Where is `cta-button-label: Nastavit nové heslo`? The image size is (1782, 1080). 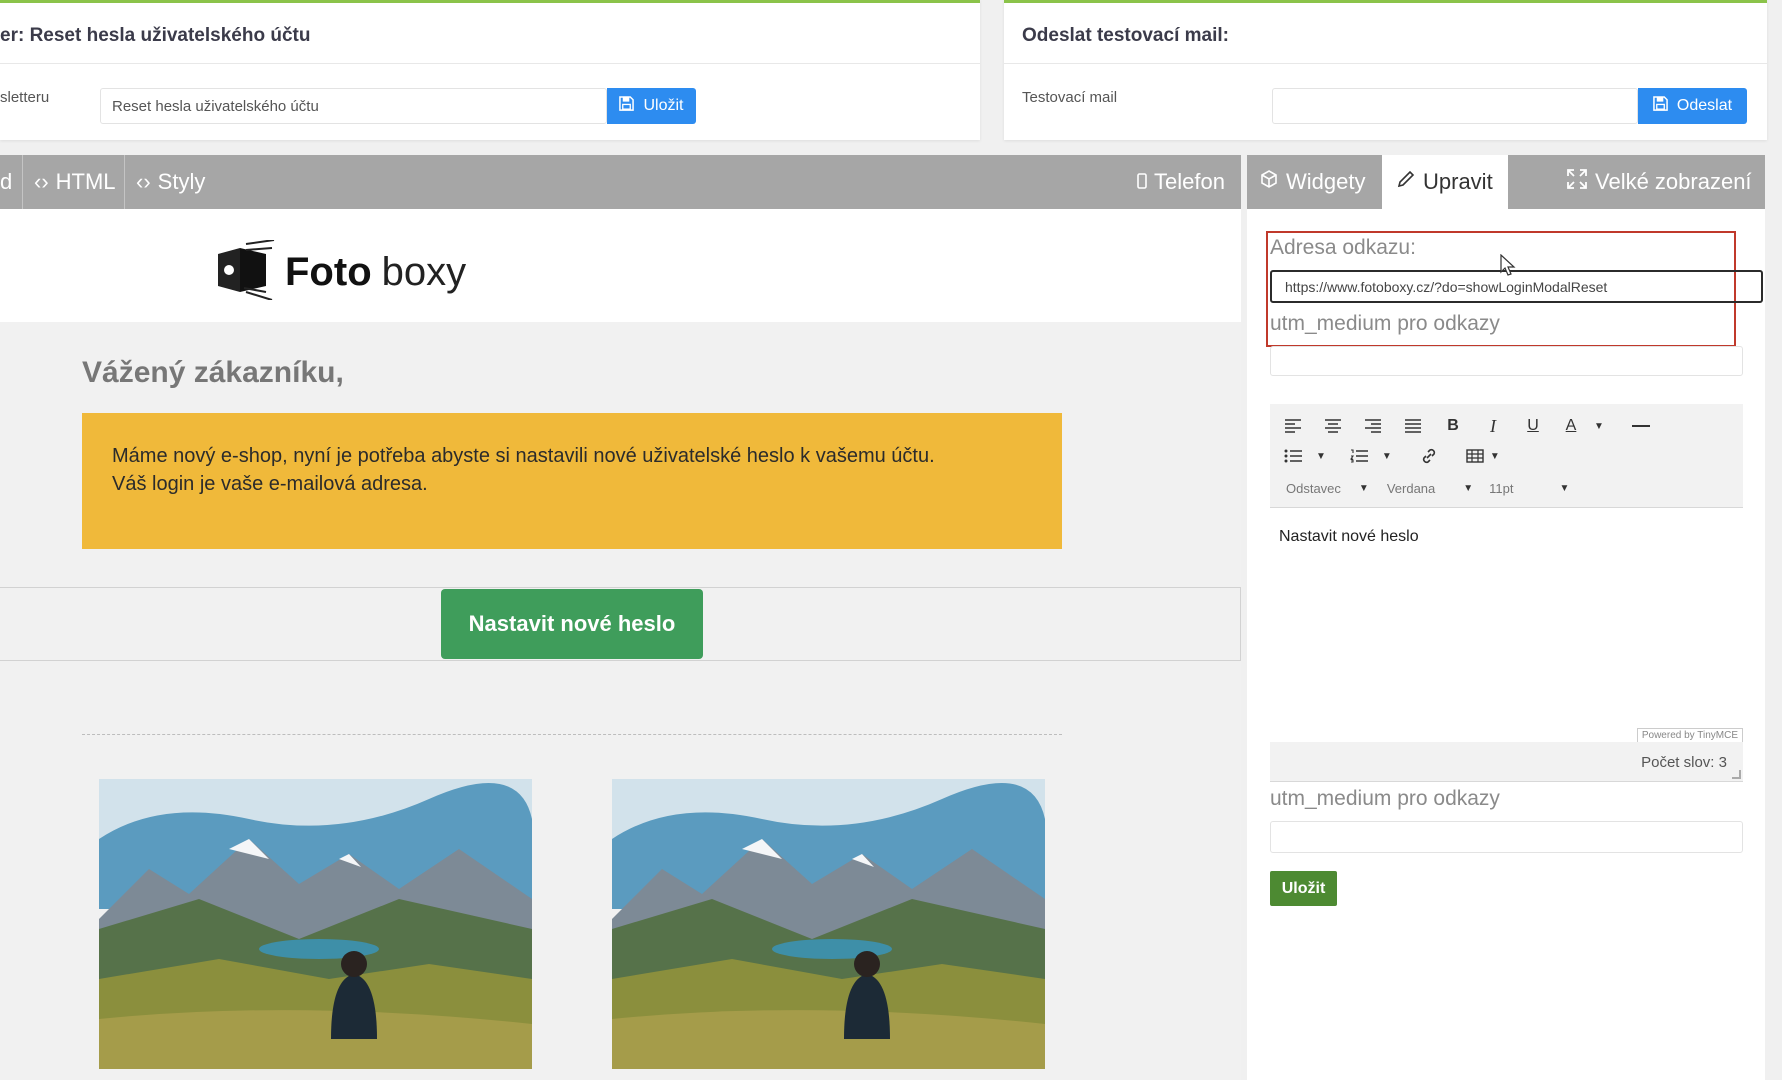
cta-button-label: Nastavit nové heslo is located at coordinates (572, 623).